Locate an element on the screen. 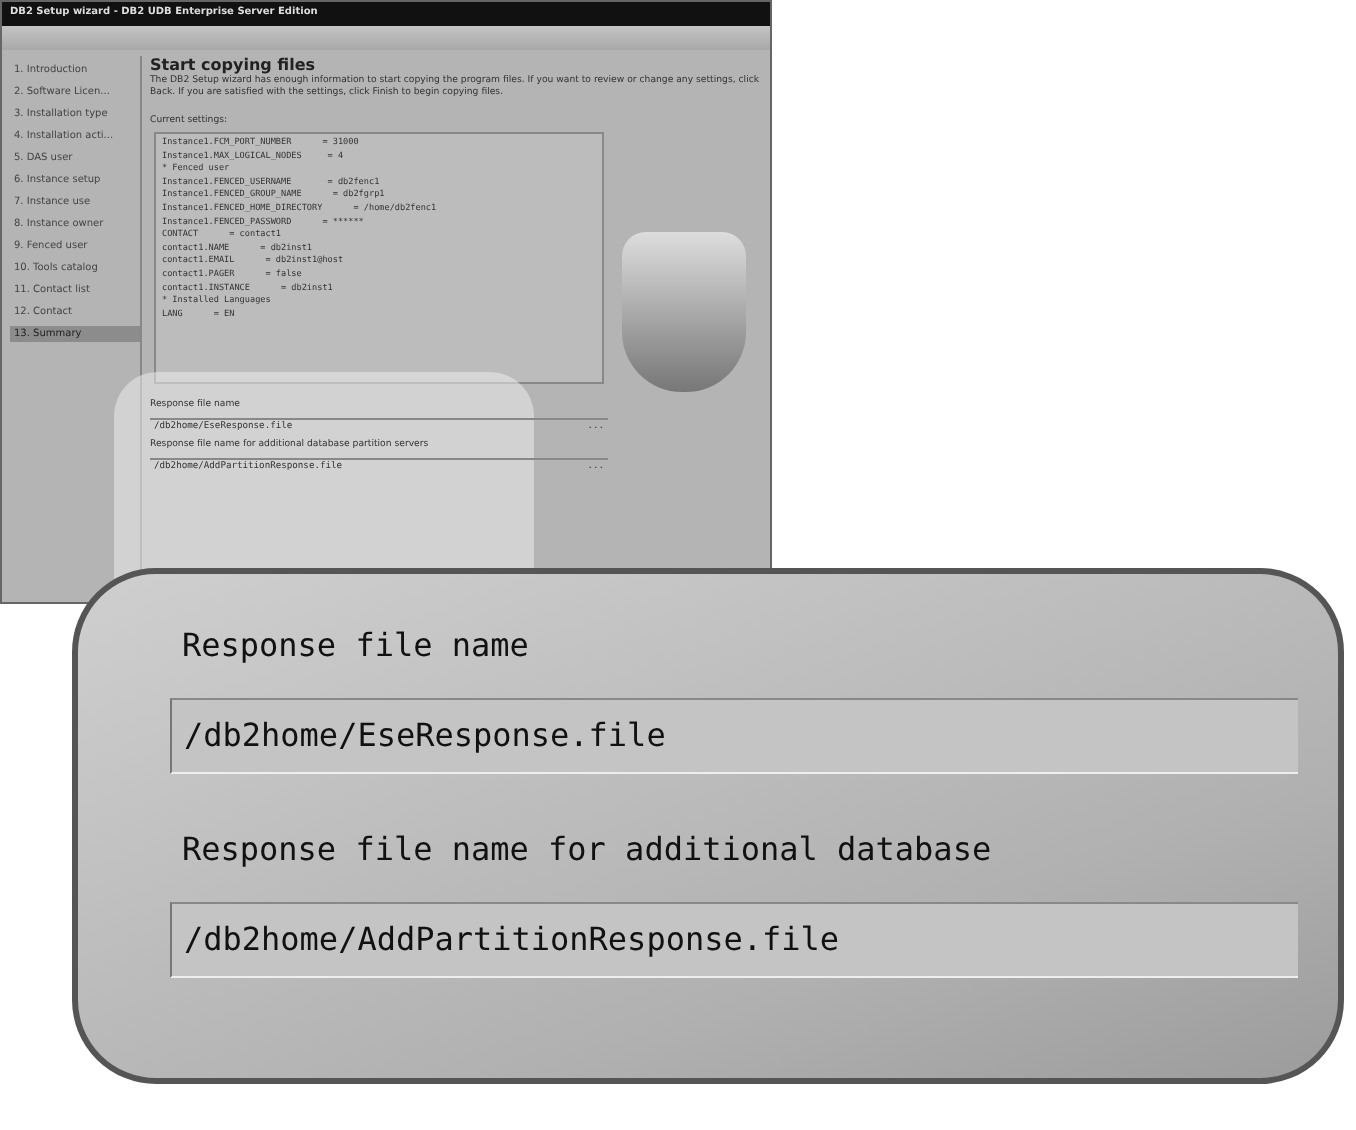 The height and width of the screenshot is (1130, 1356). file-name-field: /db2home/EseResponse.file is located at coordinates (734, 736).